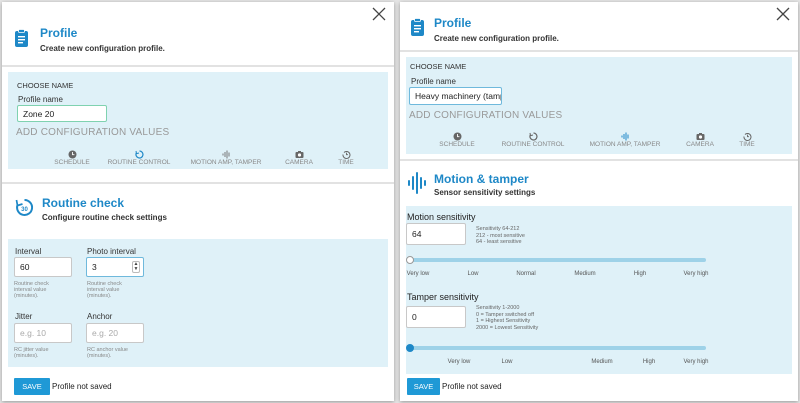 This screenshot has height=403, width=800. Describe the element at coordinates (43, 333) in the screenshot. I see `jitter-input: e.g. 10` at that location.